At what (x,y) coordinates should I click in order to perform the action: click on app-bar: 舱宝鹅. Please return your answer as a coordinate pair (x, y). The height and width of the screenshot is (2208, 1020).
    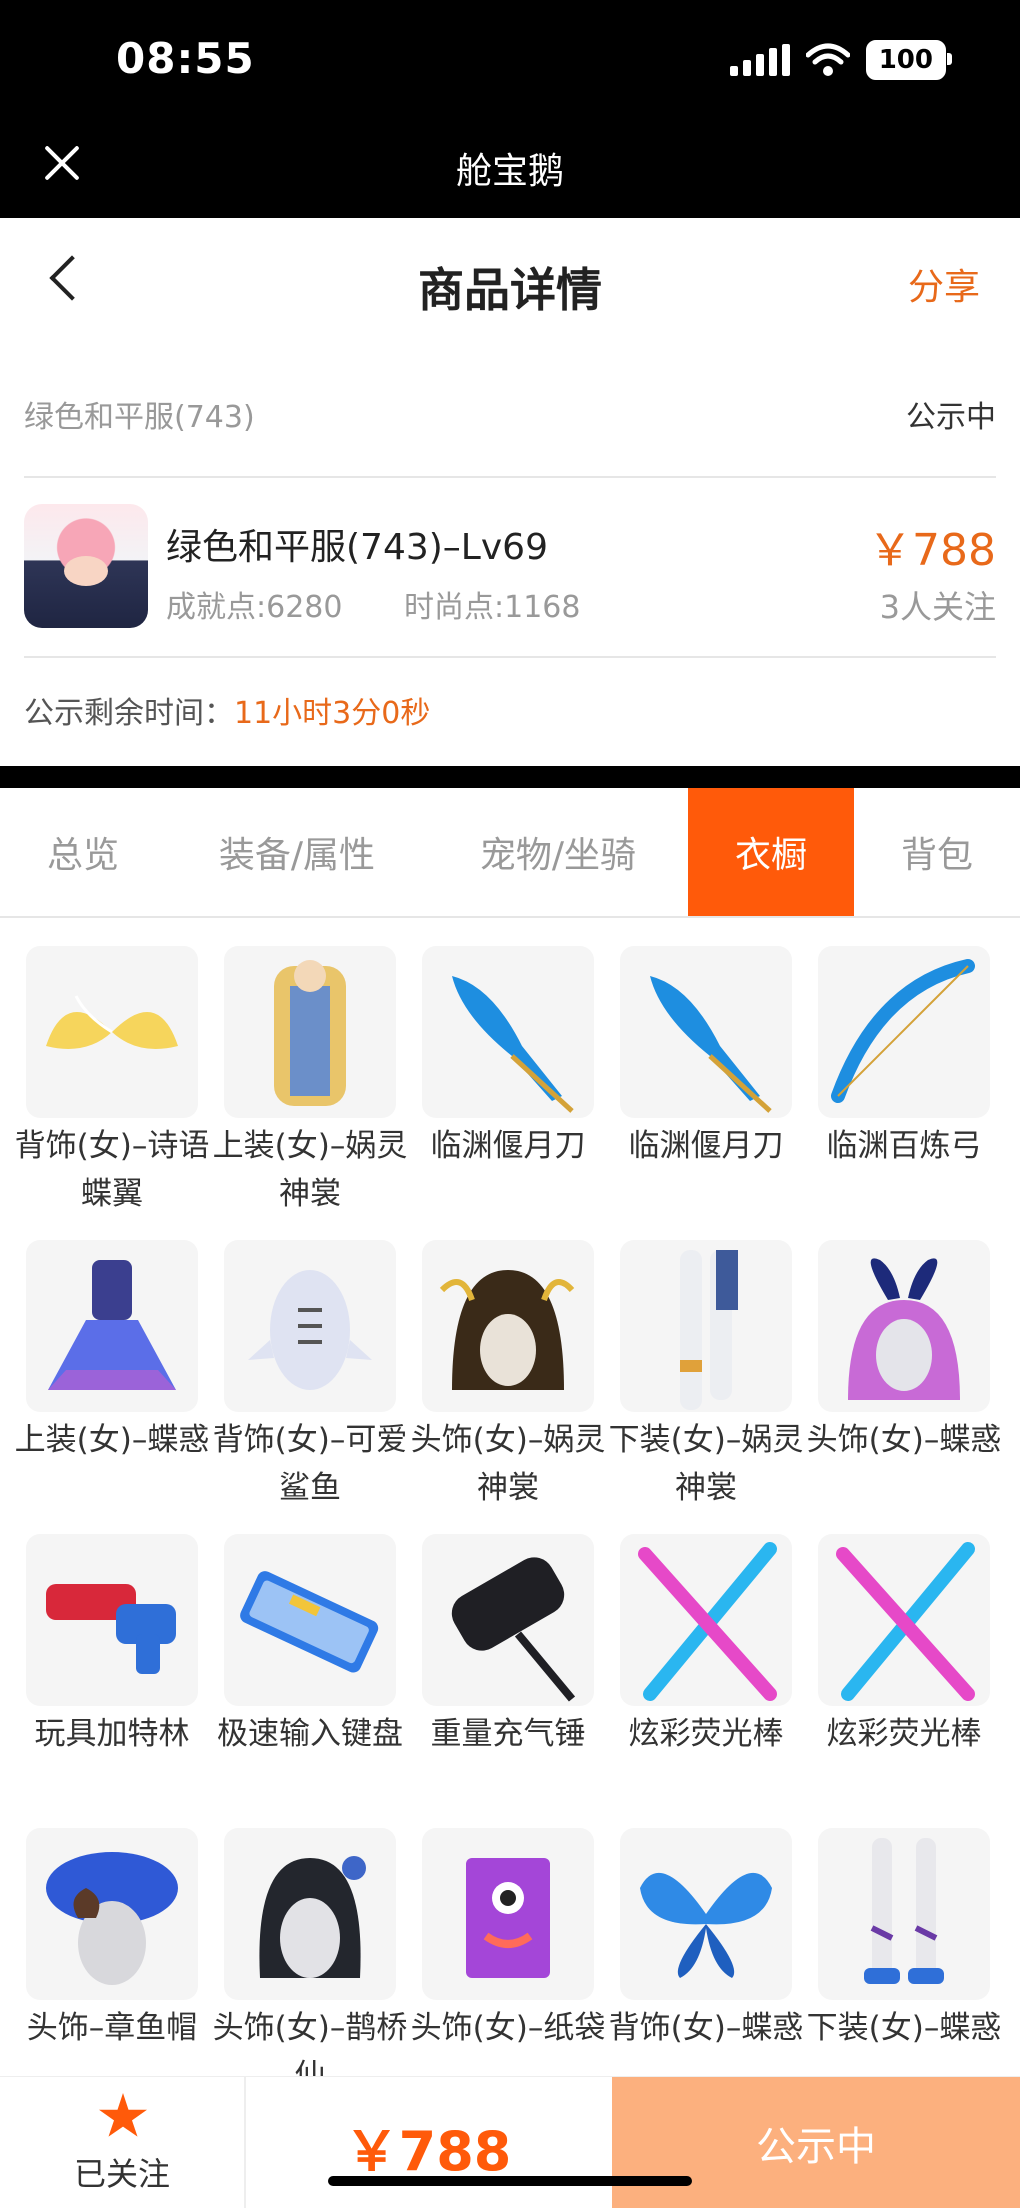
    Looking at the image, I should click on (510, 168).